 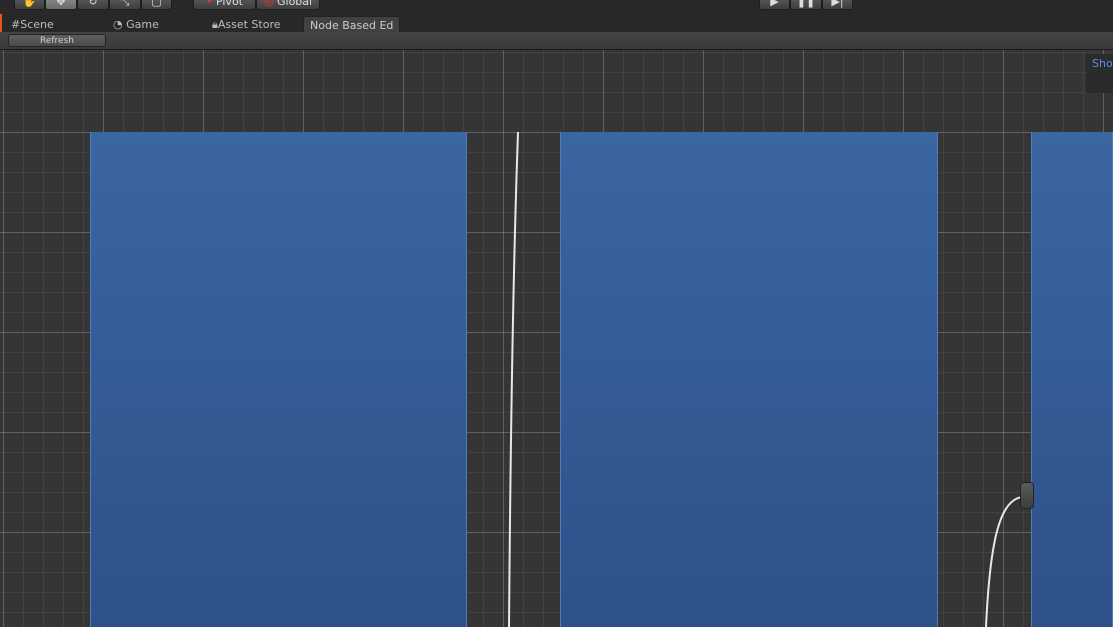 What do you see at coordinates (1099, 73) in the screenshot?
I see `show-panel: Sho` at bounding box center [1099, 73].